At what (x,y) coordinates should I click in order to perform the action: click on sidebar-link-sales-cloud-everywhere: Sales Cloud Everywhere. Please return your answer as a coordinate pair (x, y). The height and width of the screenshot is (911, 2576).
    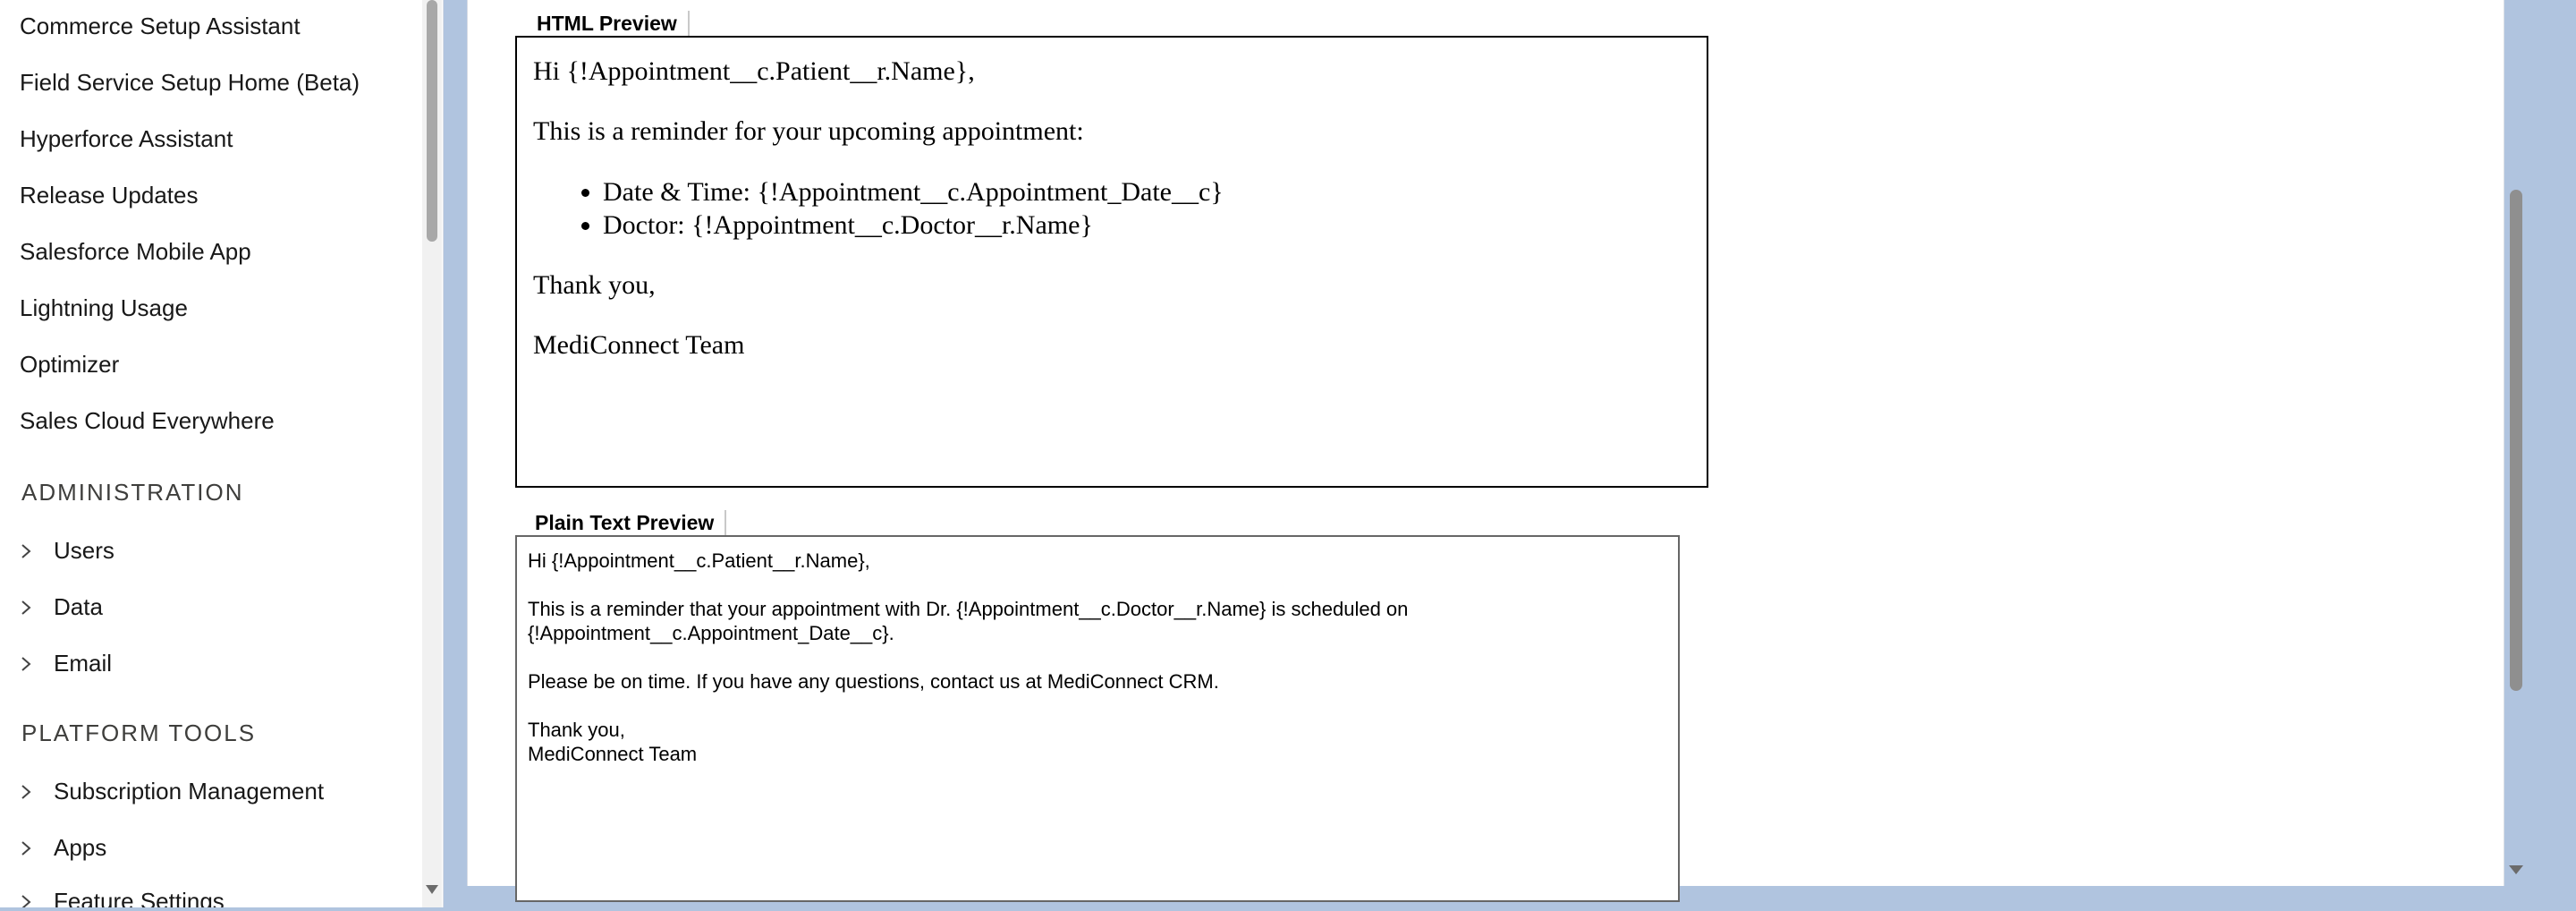
    Looking at the image, I should click on (147, 421).